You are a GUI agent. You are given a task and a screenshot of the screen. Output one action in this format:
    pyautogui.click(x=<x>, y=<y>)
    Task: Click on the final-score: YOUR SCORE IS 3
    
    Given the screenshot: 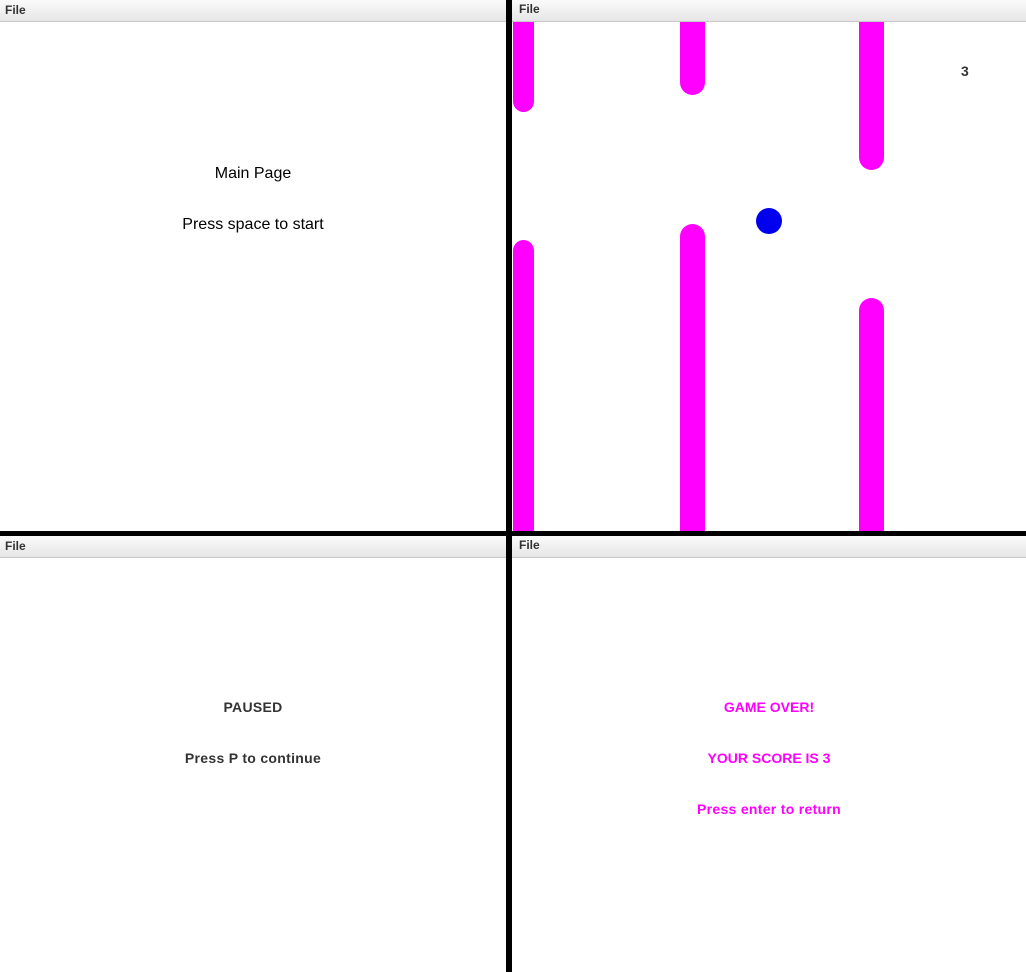 What is the action you would take?
    pyautogui.click(x=769, y=758)
    